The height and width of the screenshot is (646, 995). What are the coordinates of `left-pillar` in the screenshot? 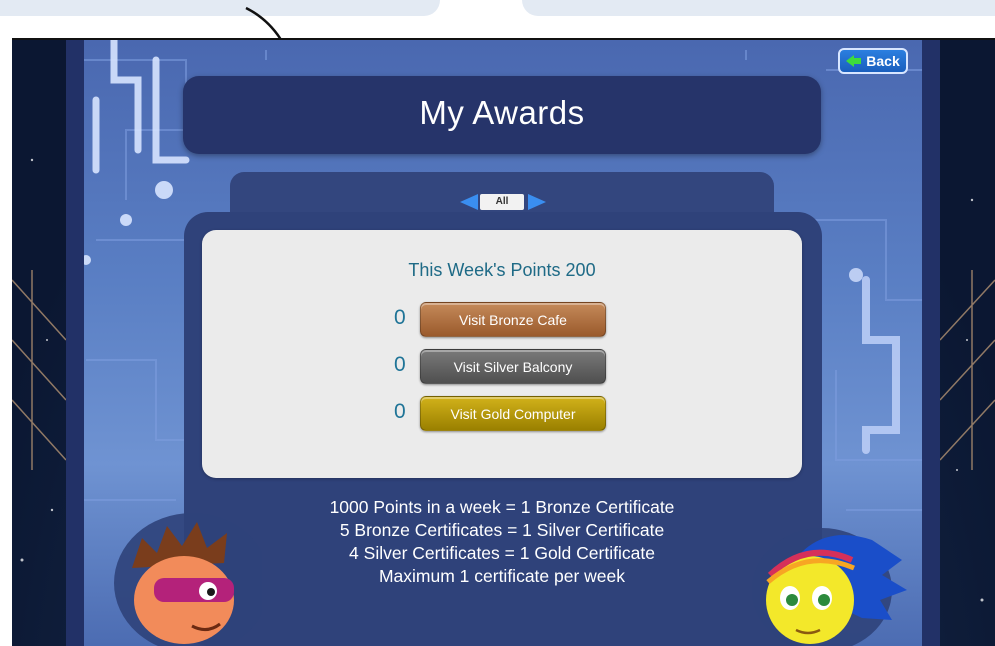 It's located at (75, 343).